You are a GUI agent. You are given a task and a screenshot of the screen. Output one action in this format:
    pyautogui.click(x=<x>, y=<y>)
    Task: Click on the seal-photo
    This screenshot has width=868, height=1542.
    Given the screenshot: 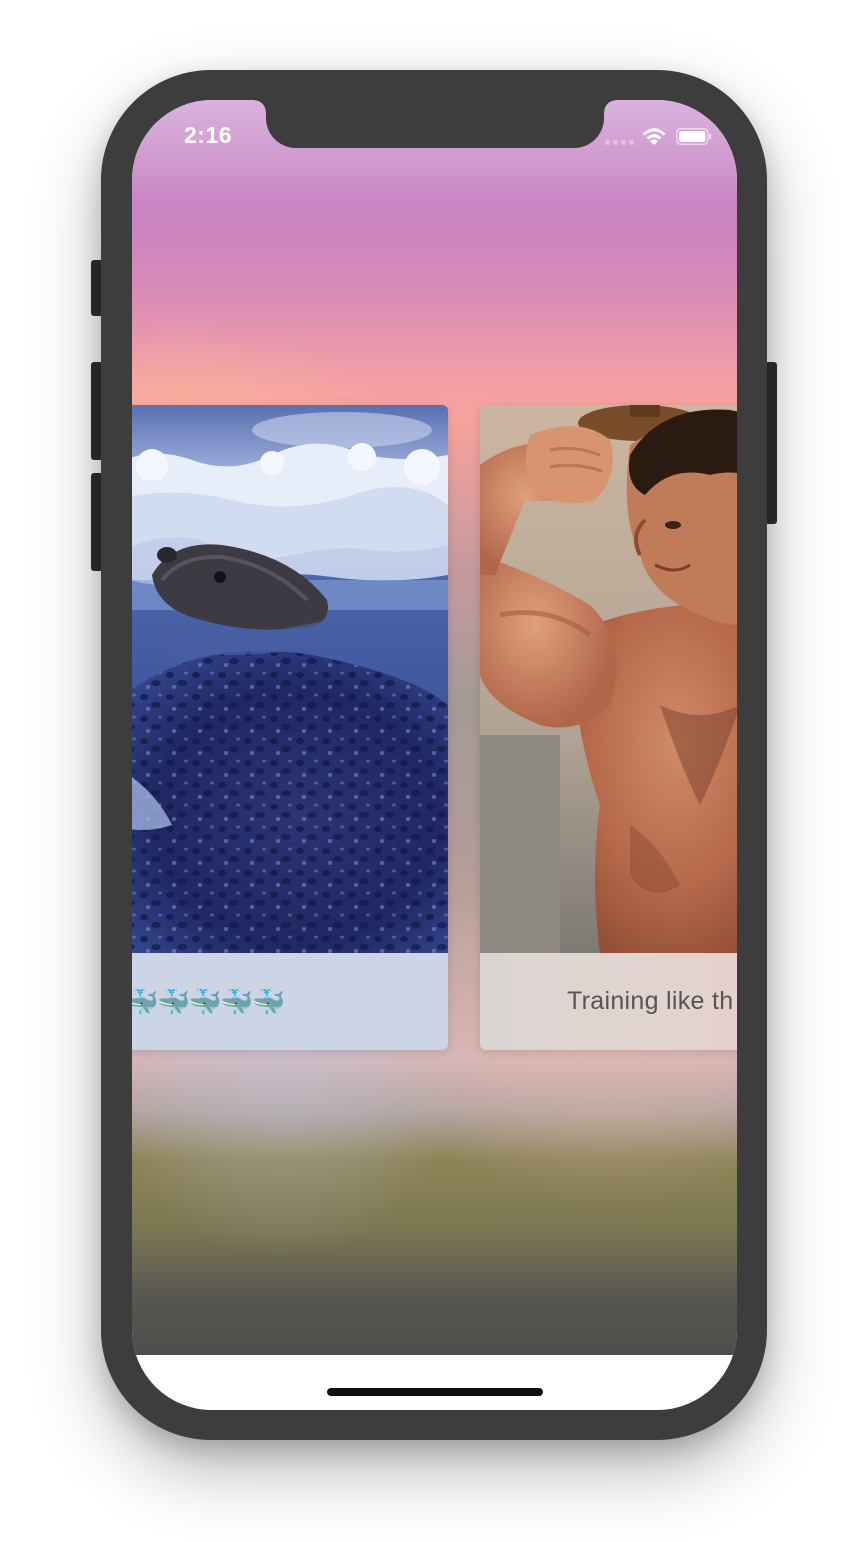 What is the action you would take?
    pyautogui.click(x=290, y=679)
    